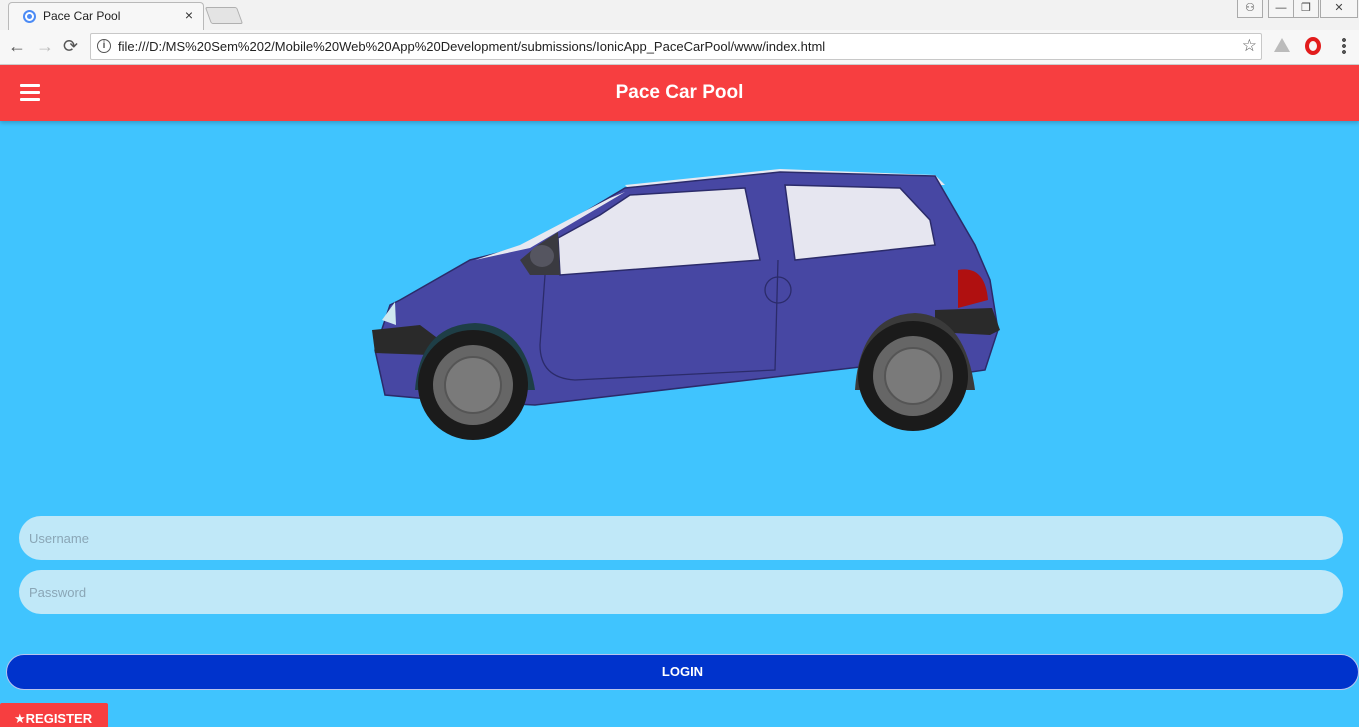 The width and height of the screenshot is (1359, 727). I want to click on password-field, so click(681, 592).